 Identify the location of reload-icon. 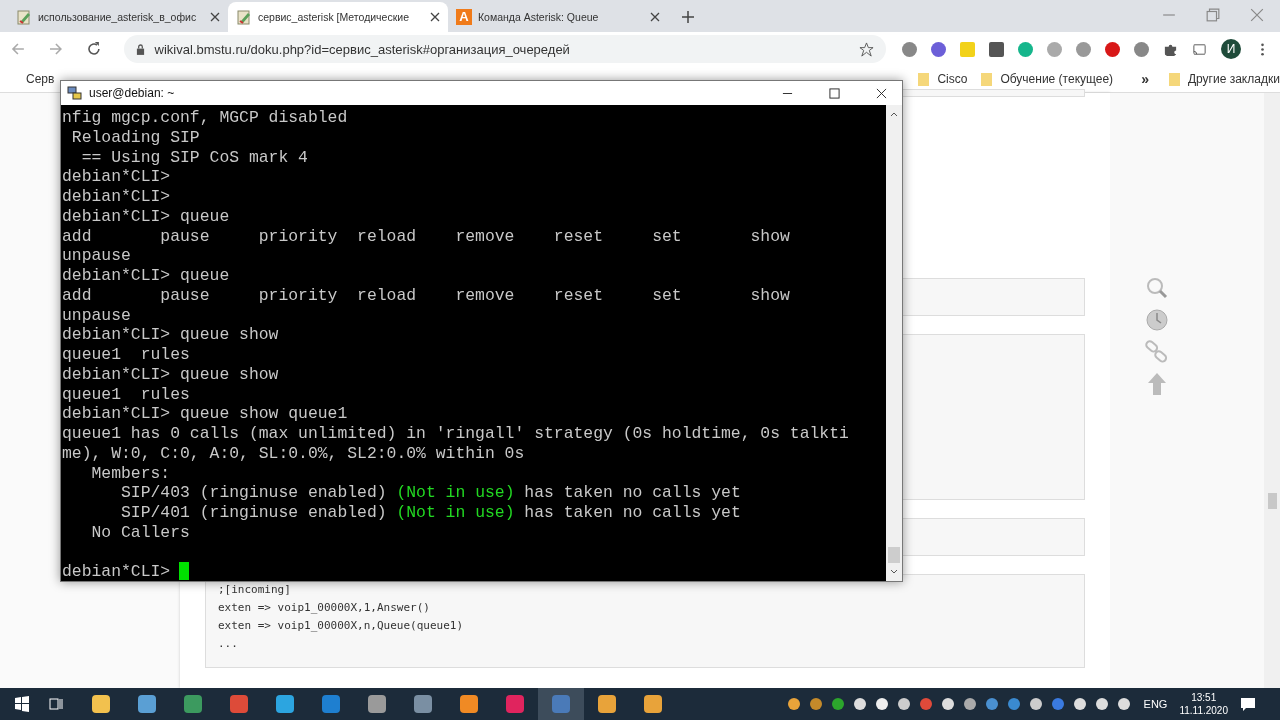
(93, 49).